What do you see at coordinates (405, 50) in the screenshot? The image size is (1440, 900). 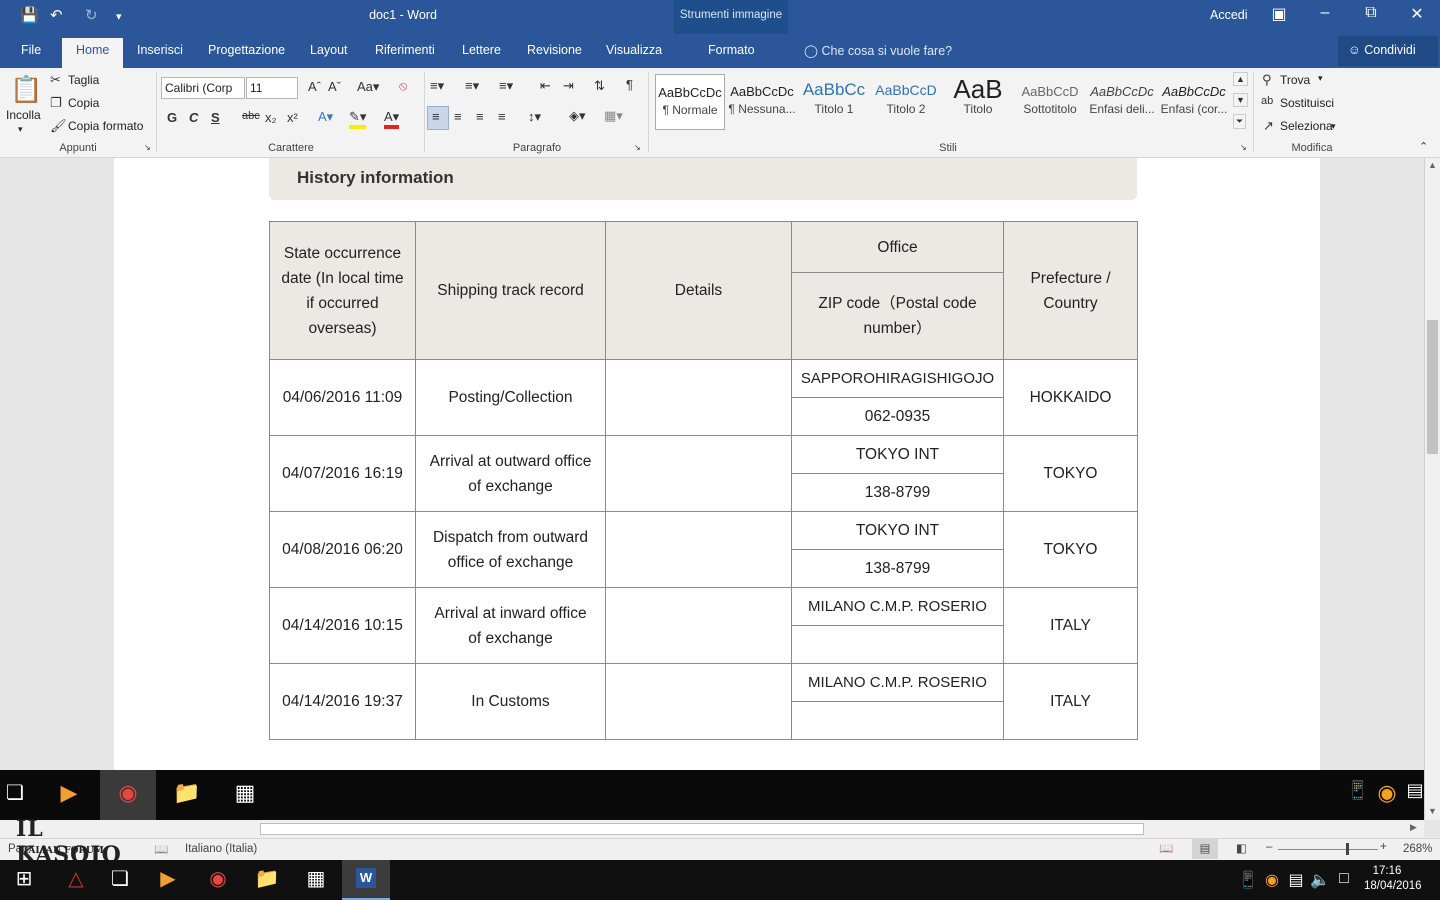 I see `tab-riferimenti: Riferimenti` at bounding box center [405, 50].